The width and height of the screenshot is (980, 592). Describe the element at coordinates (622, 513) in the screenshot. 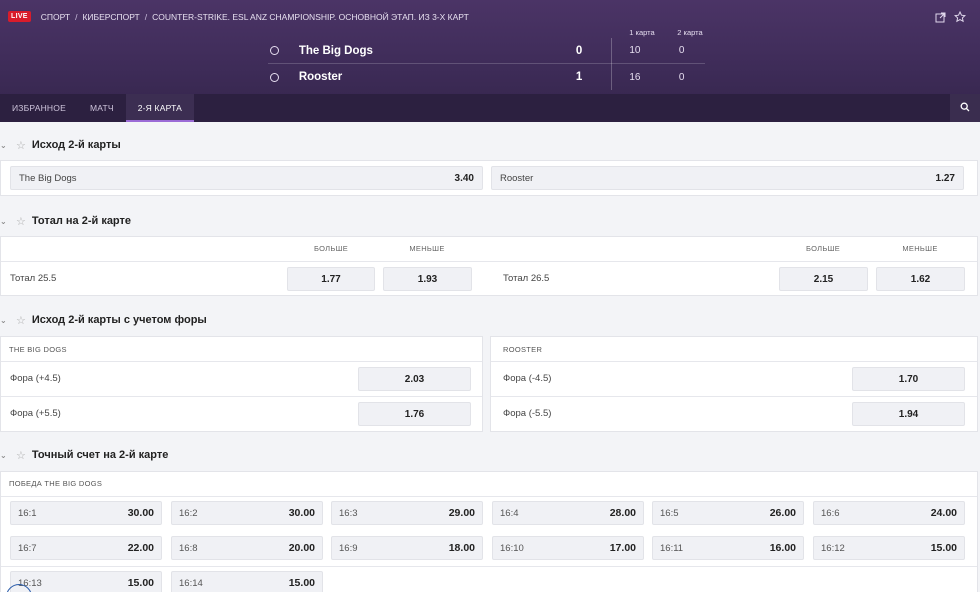

I see `score-odd: 28.00` at that location.